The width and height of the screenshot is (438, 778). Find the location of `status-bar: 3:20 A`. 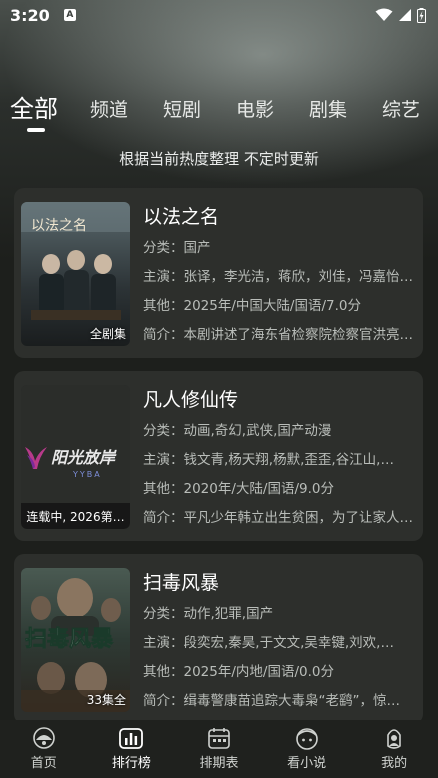

status-bar: 3:20 A is located at coordinates (219, 15).